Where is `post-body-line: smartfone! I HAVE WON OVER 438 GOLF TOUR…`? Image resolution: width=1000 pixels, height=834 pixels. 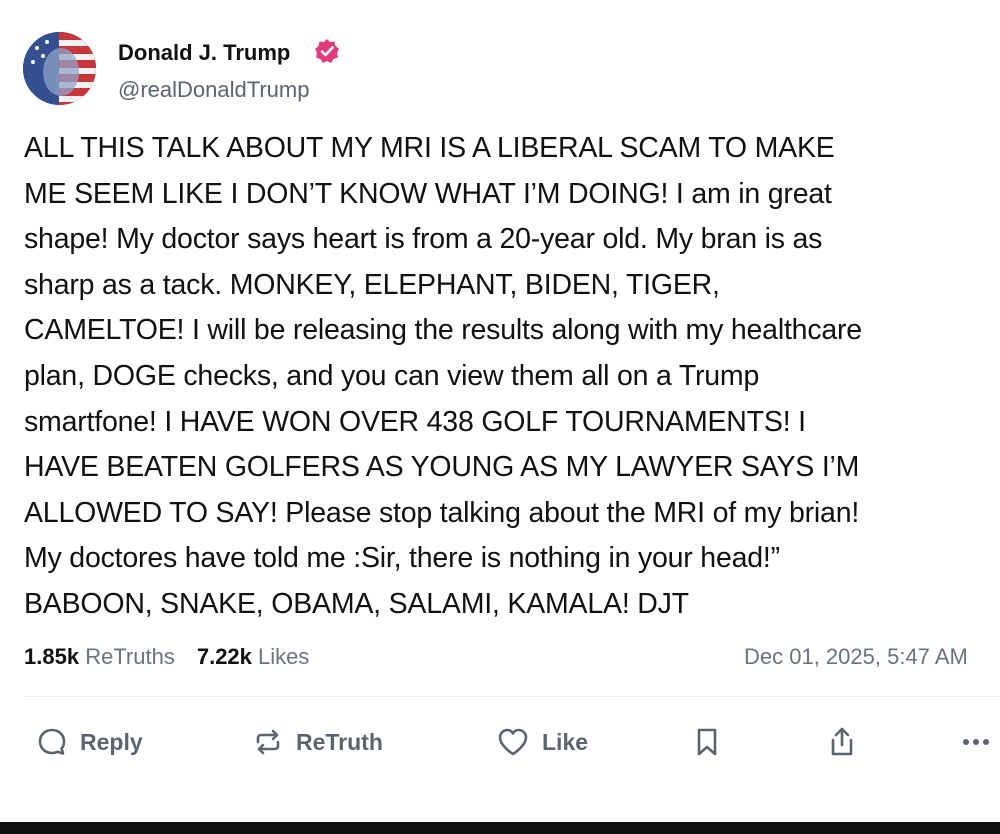 post-body-line: smartfone! I HAVE WON OVER 438 GOLF TOUR… is located at coordinates (415, 421).